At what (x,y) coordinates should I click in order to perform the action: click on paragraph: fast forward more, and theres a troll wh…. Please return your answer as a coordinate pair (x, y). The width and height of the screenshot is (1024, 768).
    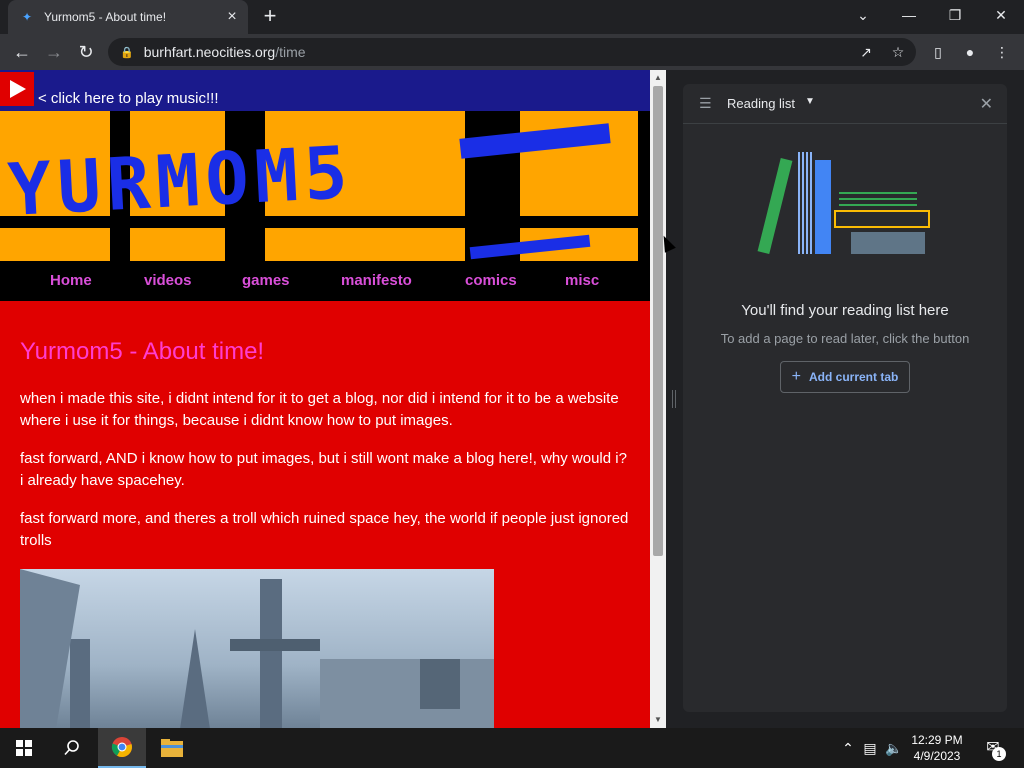
    Looking at the image, I should click on (324, 529).